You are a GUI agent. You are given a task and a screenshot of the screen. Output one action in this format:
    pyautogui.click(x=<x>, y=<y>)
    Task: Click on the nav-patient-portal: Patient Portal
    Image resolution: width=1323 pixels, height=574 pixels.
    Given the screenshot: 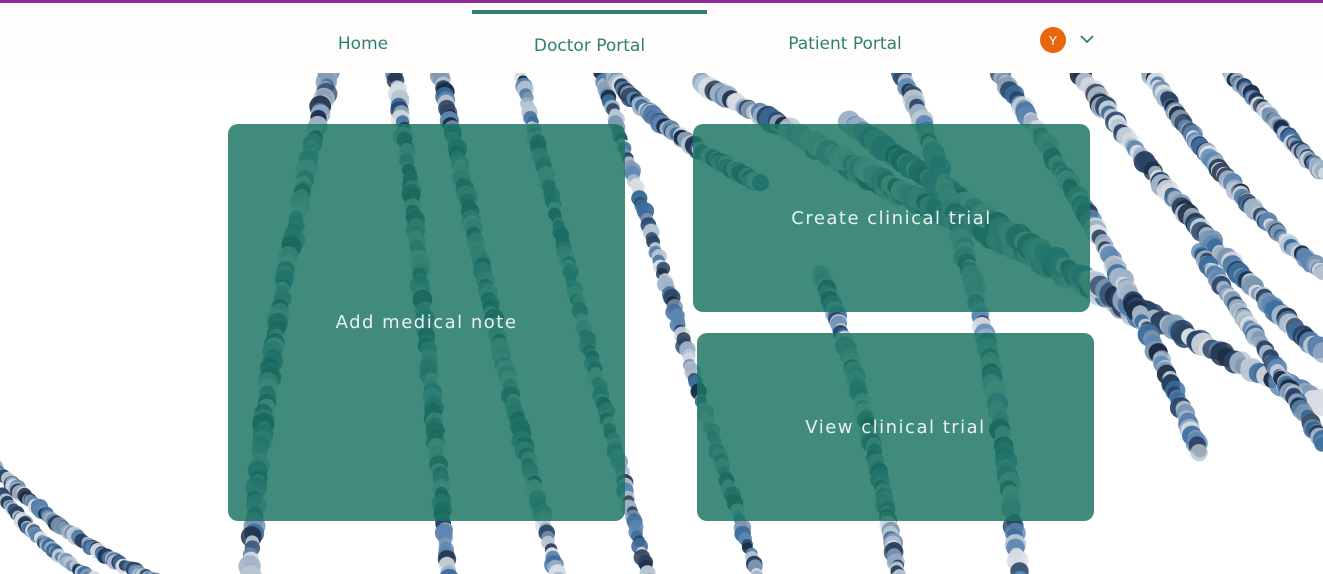 What is the action you would take?
    pyautogui.click(x=845, y=38)
    